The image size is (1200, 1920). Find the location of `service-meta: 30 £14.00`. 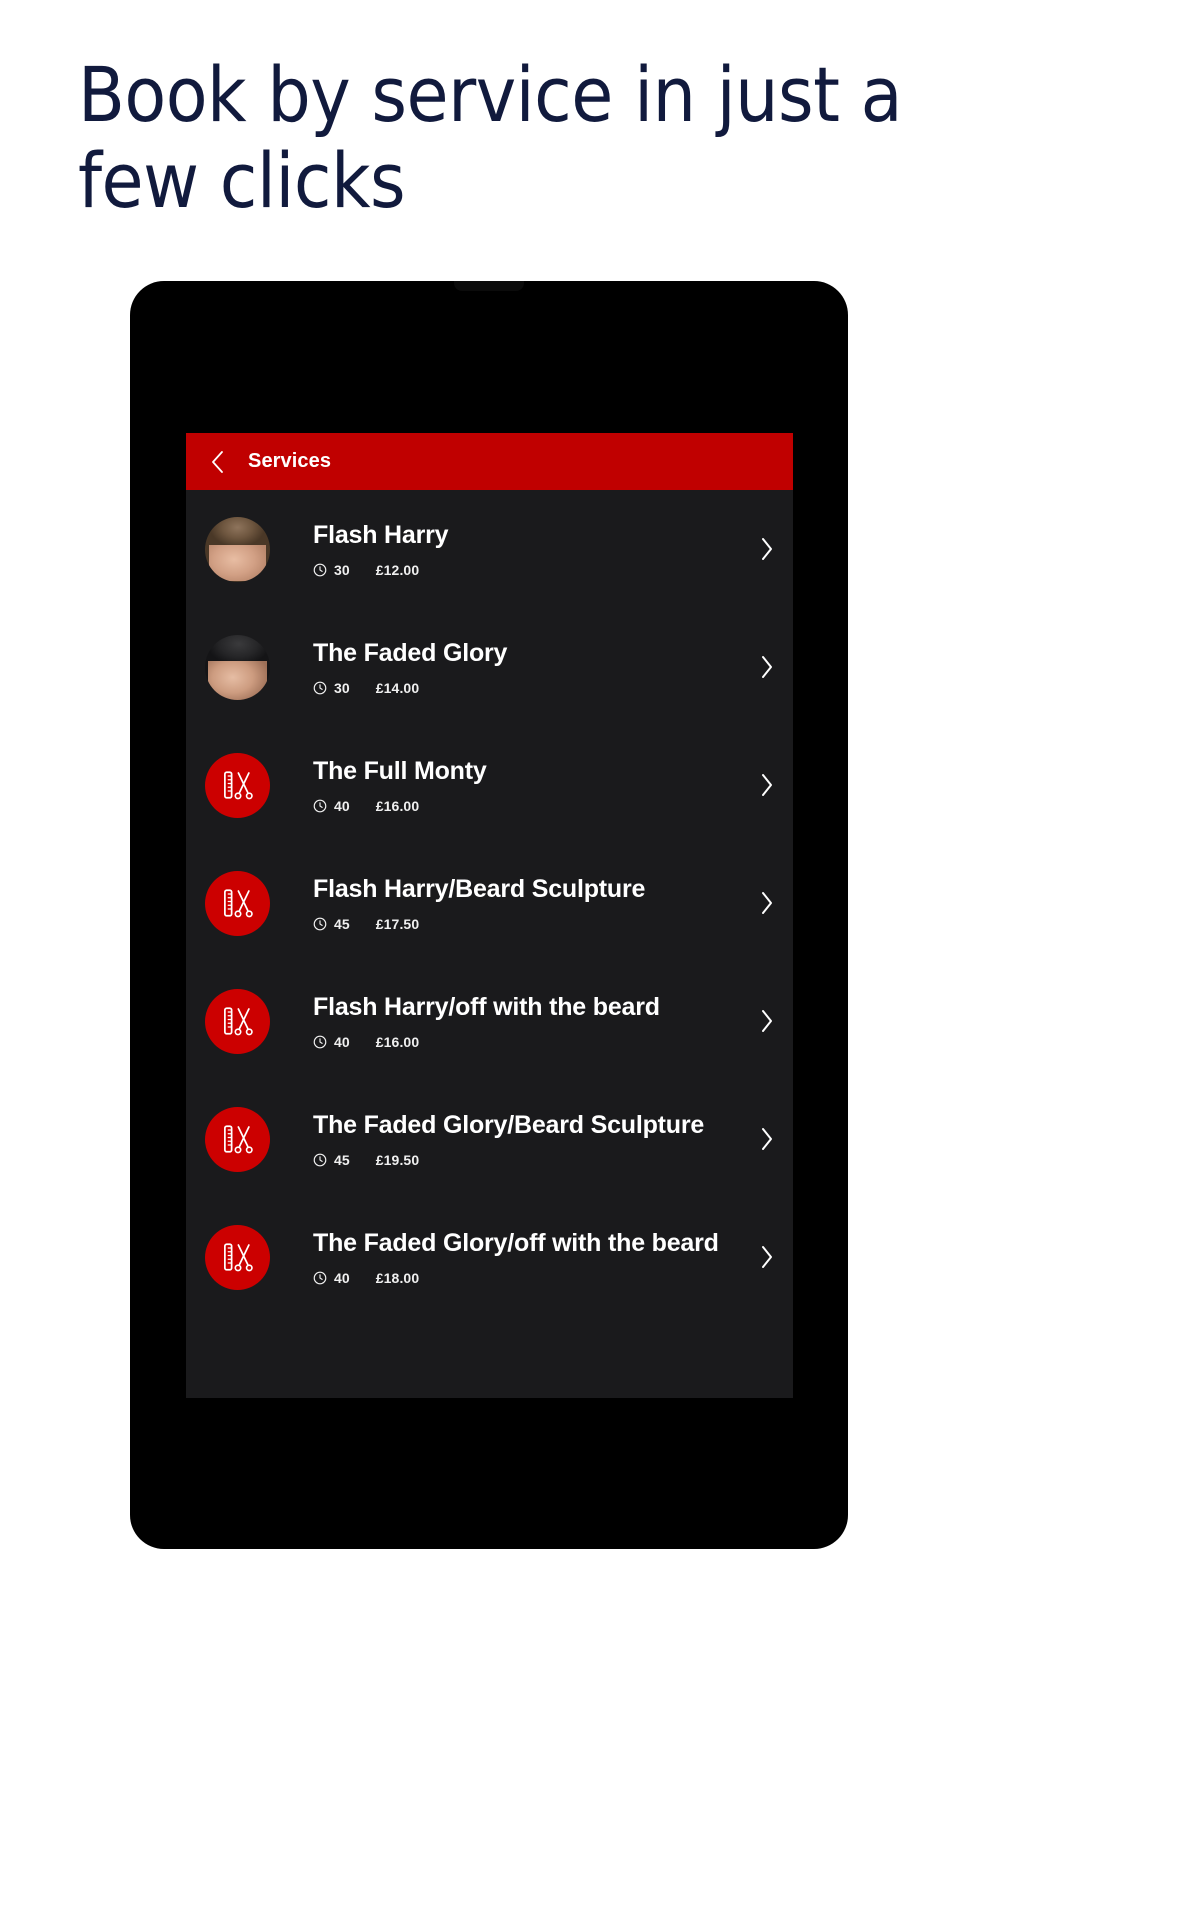

service-meta: 30 £14.00 is located at coordinates (522, 688).